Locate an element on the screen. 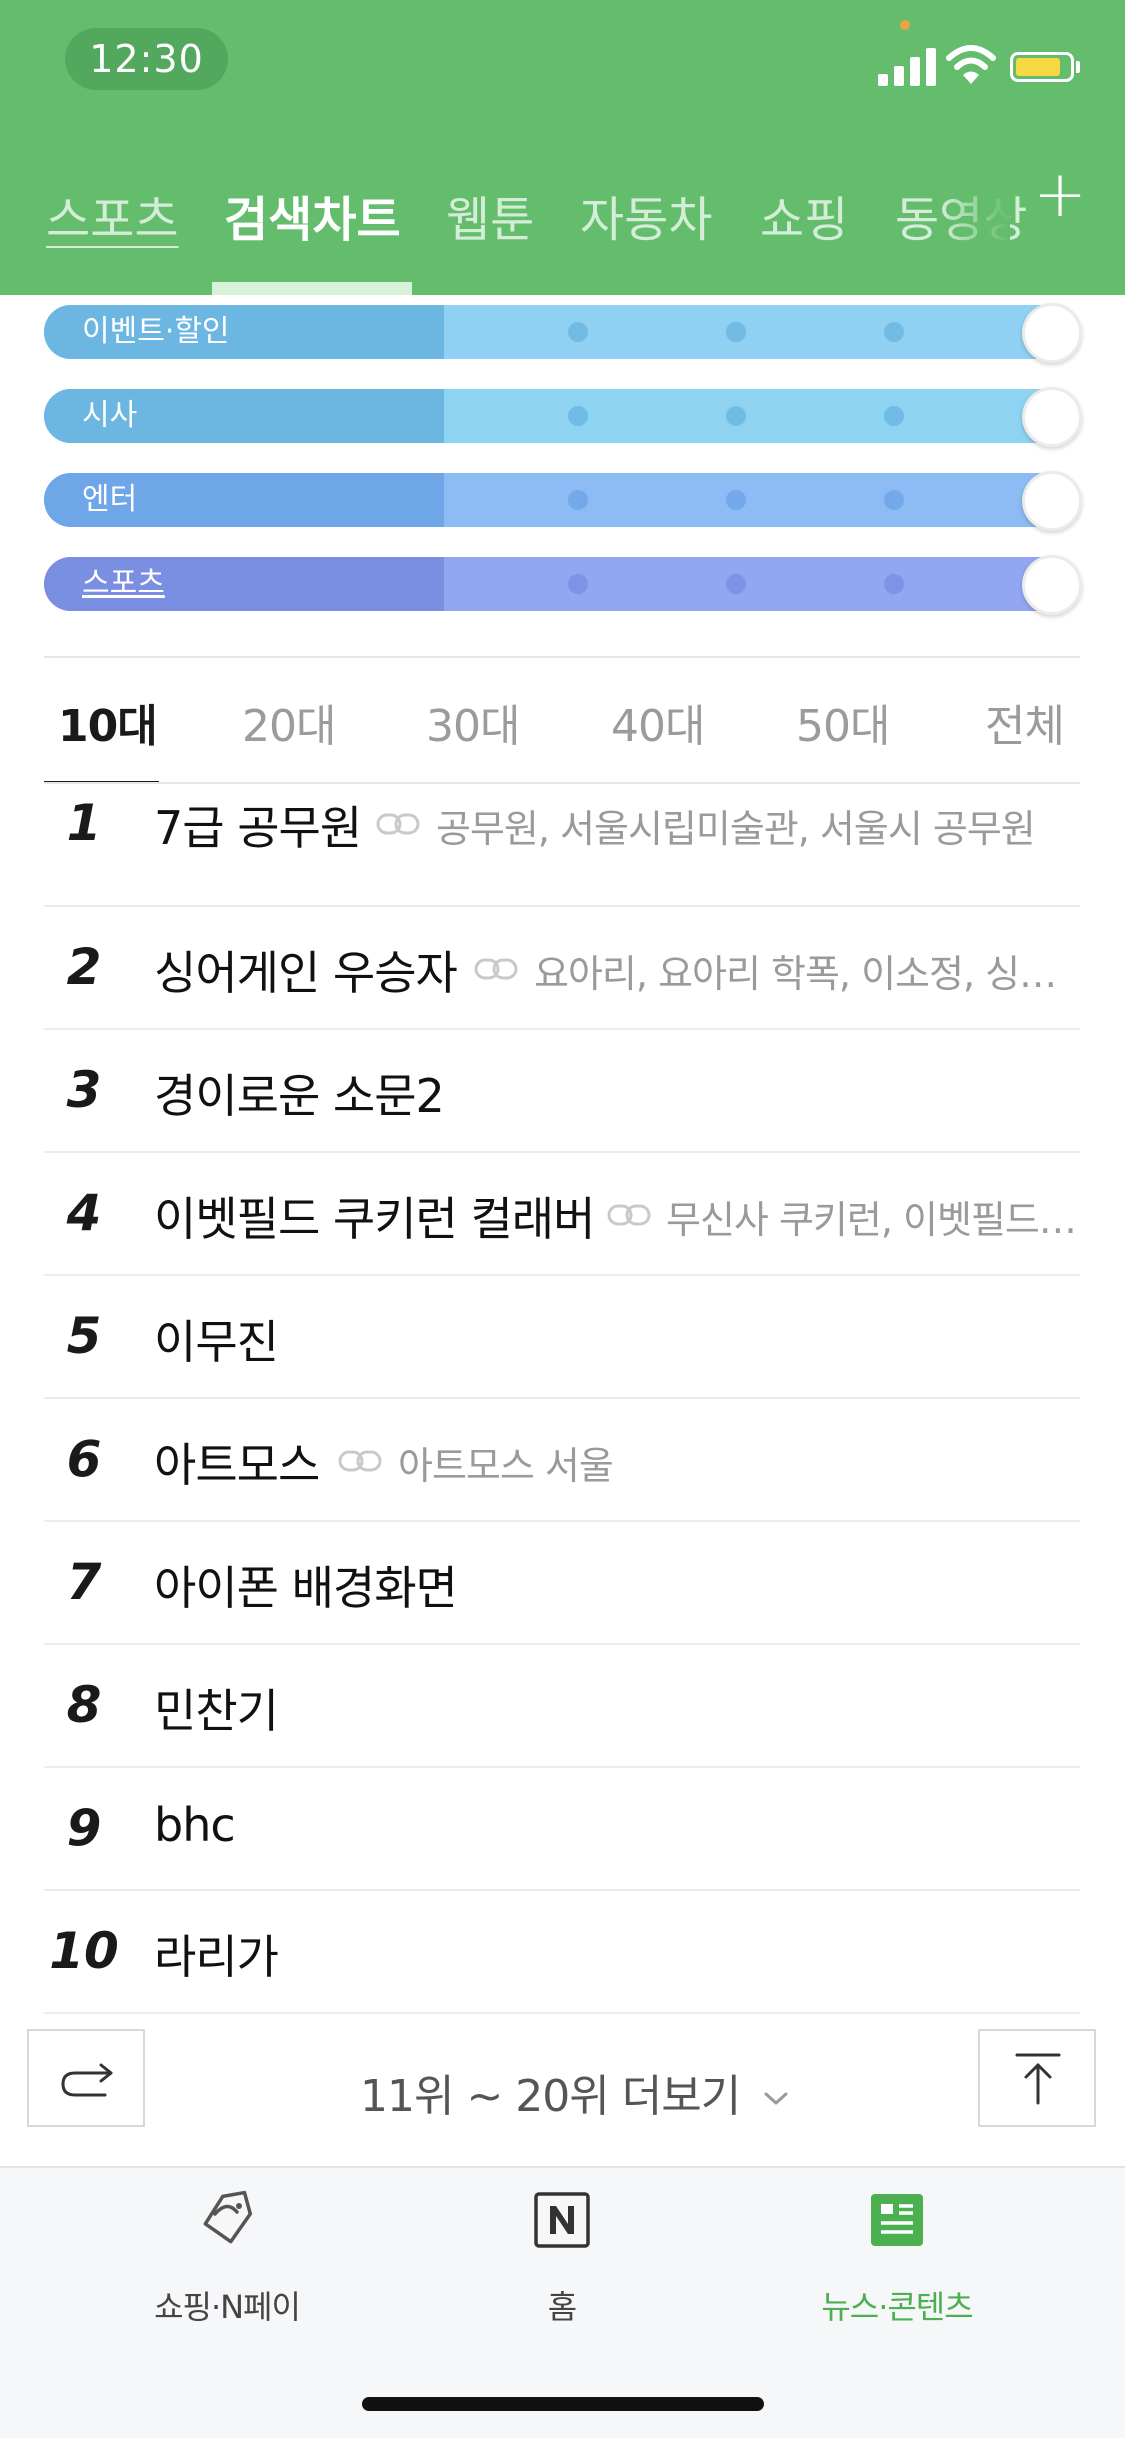 This screenshot has width=1125, height=2438. cellular-signal-icon is located at coordinates (908, 65).